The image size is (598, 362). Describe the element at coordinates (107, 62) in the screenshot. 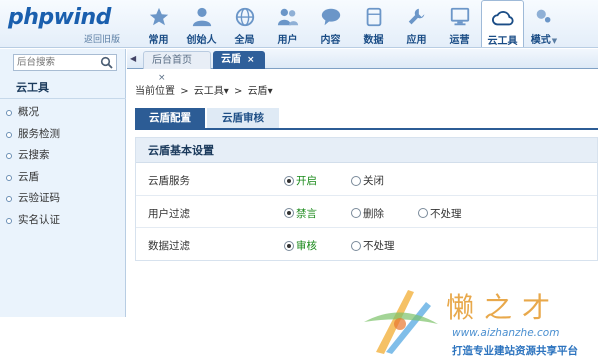

I see `search-icon` at that location.